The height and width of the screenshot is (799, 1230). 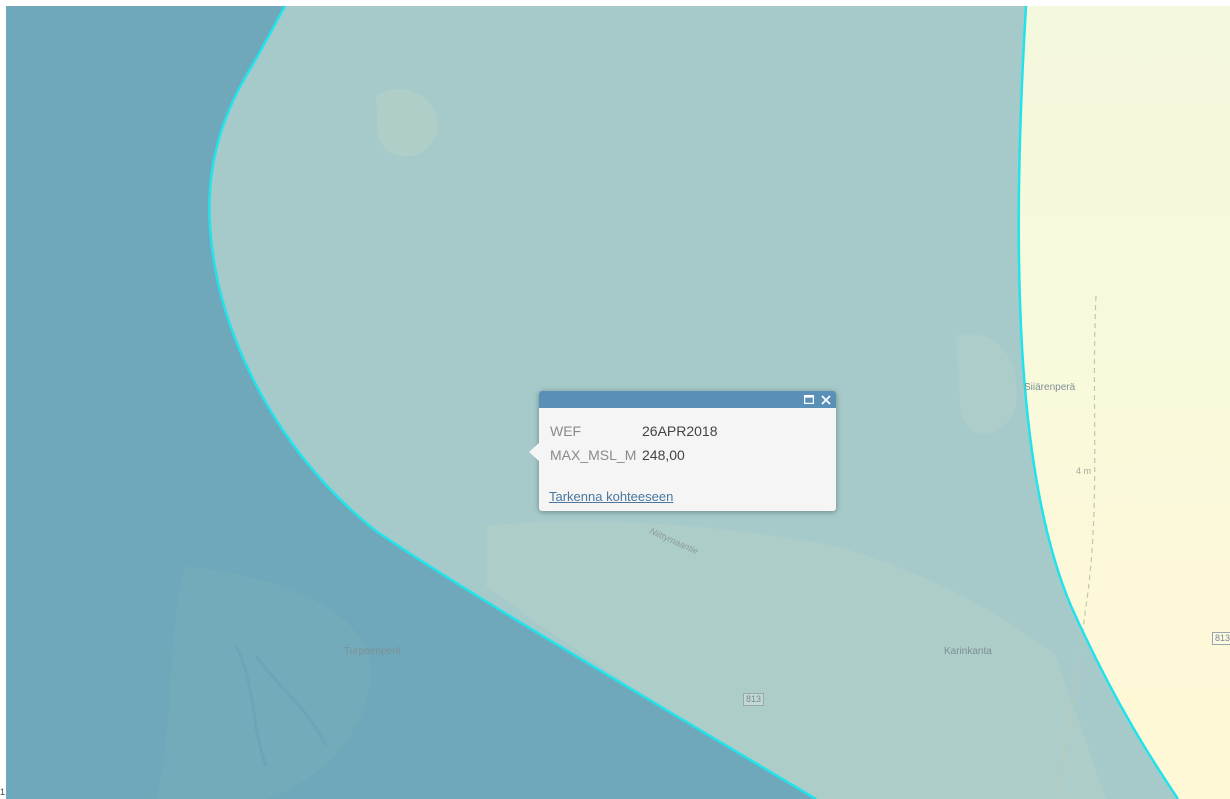 I want to click on popup-pointer, so click(x=534, y=452).